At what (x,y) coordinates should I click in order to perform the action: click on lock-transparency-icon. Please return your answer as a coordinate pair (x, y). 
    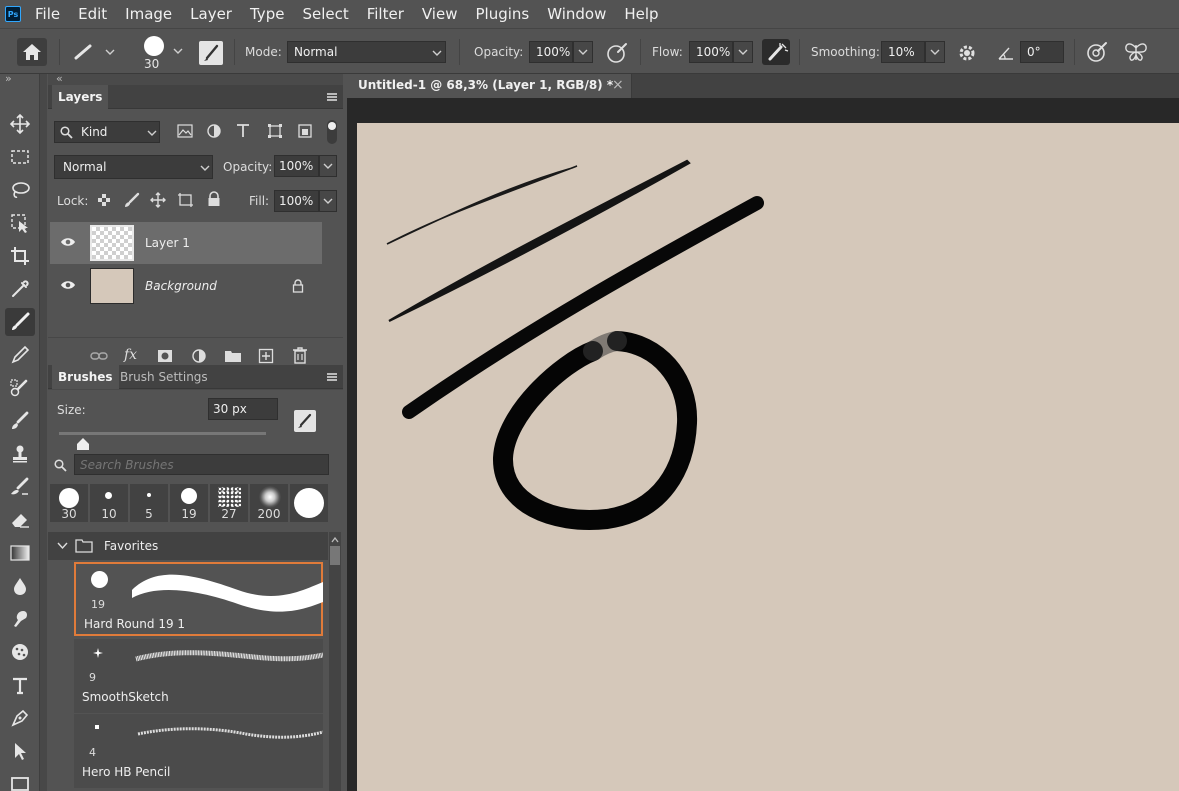
    Looking at the image, I should click on (104, 200).